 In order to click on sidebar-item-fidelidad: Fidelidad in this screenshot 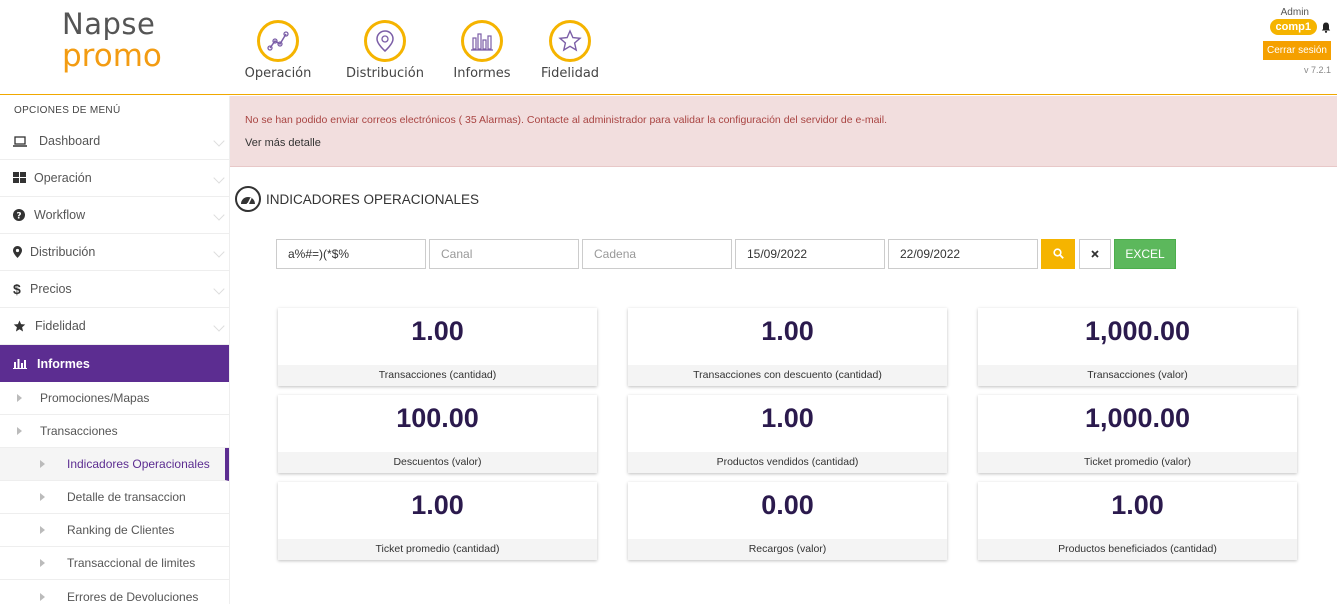, I will do `click(114, 326)`.